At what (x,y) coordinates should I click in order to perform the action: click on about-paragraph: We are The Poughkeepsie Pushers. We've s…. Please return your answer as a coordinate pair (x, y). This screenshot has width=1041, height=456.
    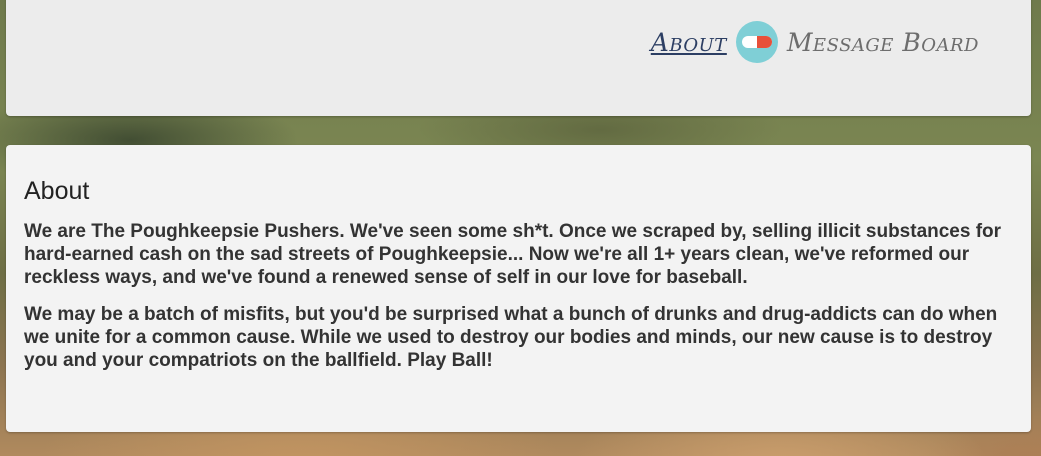
    Looking at the image, I should click on (513, 254).